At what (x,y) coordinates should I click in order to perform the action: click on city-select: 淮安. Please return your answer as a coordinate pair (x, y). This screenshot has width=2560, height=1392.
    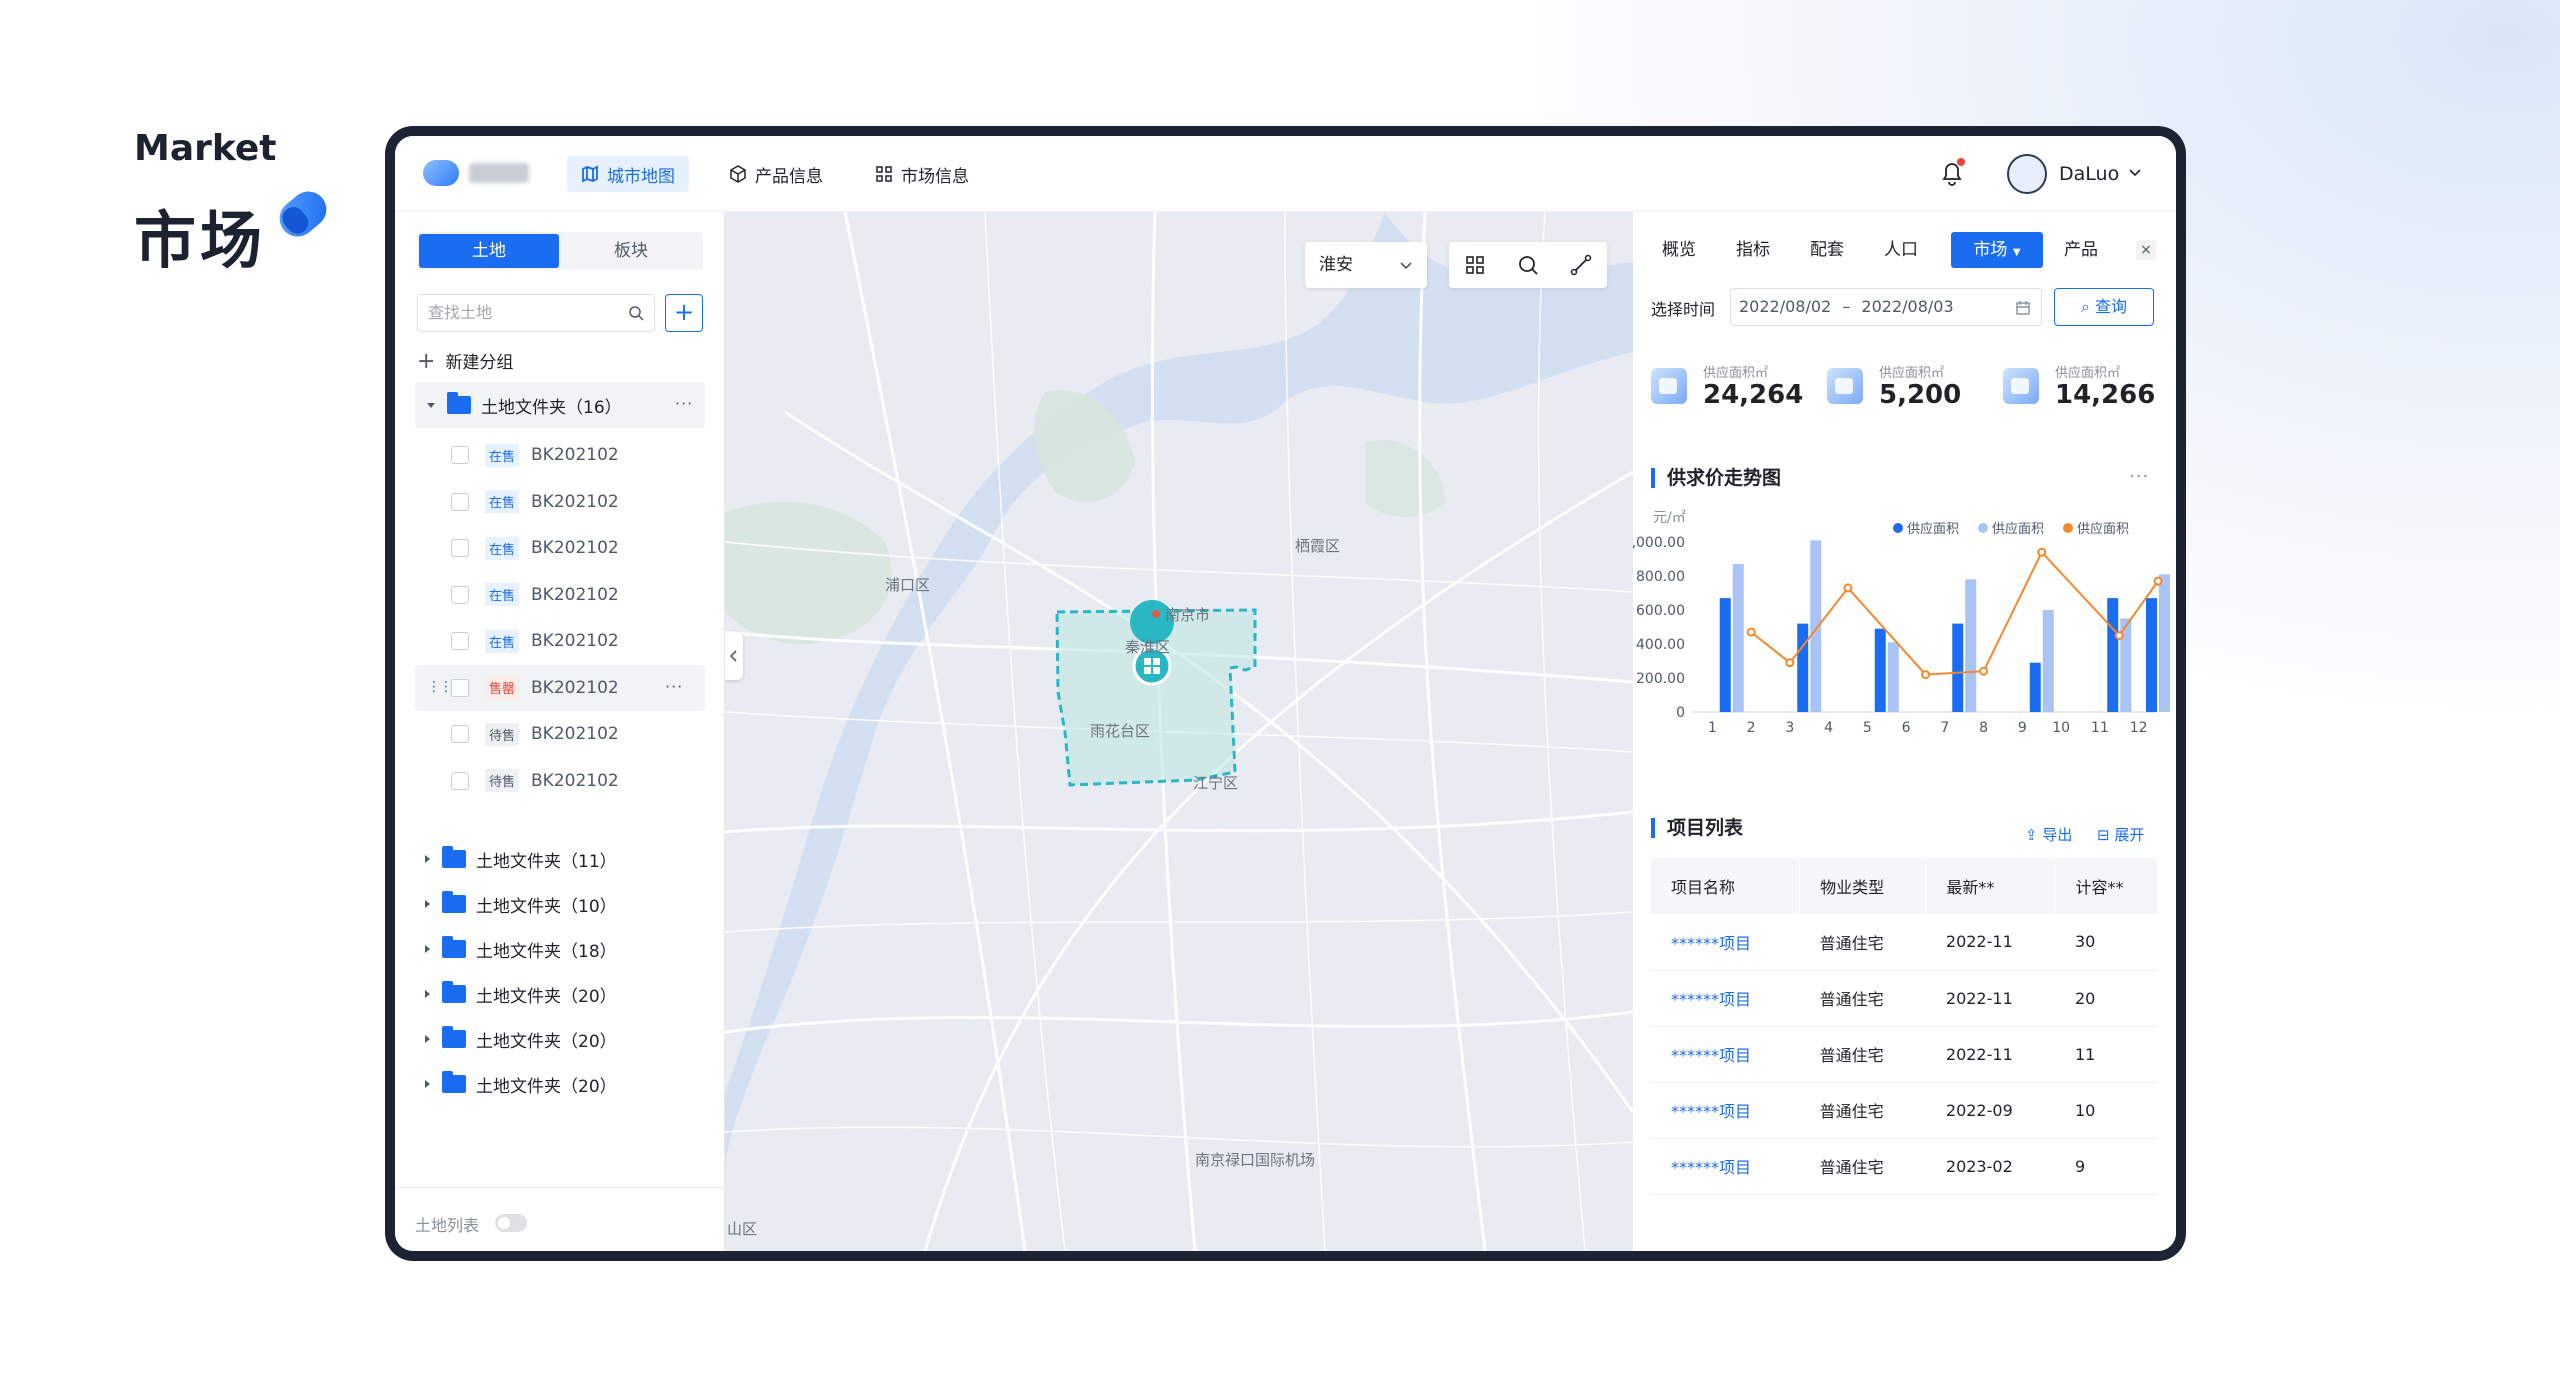
    Looking at the image, I should click on (1366, 265).